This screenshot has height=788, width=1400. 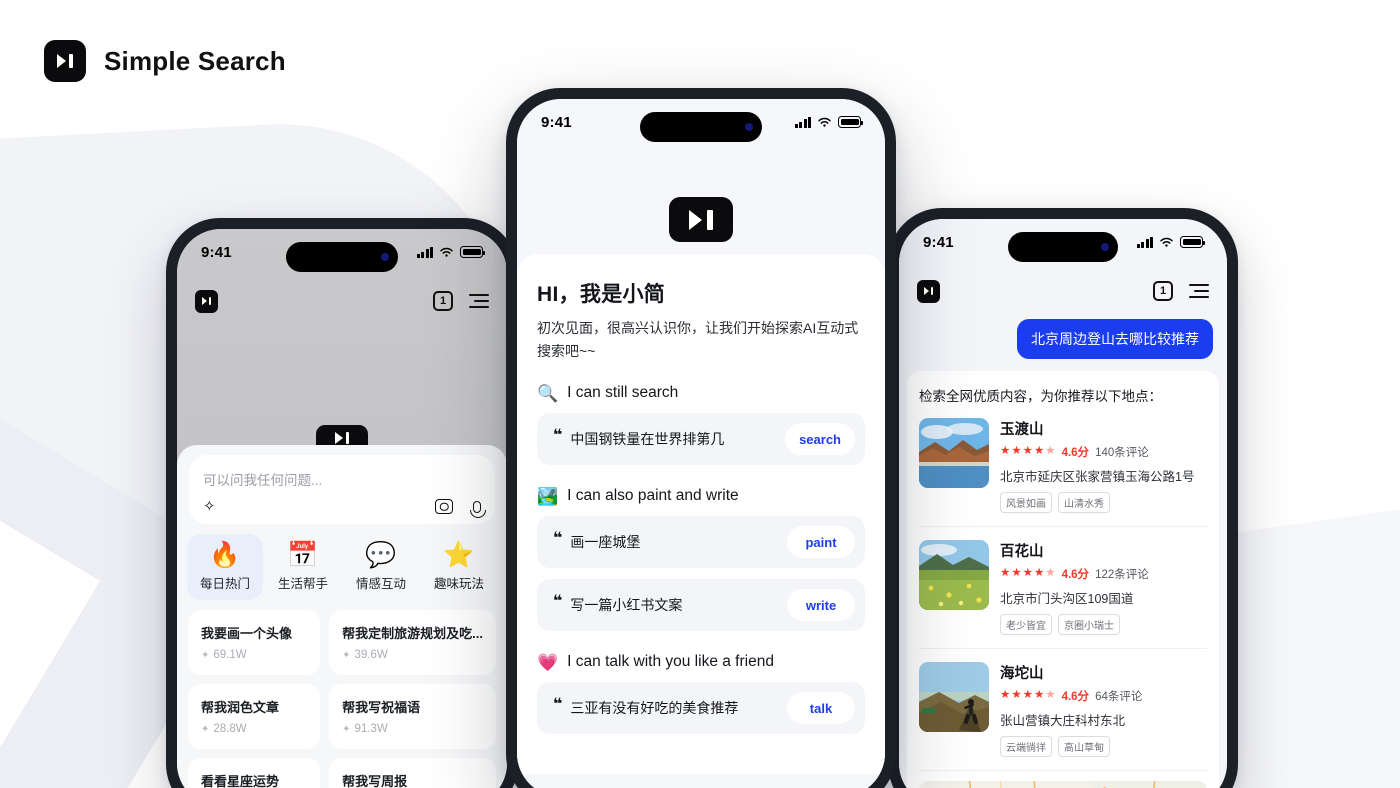 What do you see at coordinates (1022, 552) in the screenshot?
I see `place-name: 百花山` at bounding box center [1022, 552].